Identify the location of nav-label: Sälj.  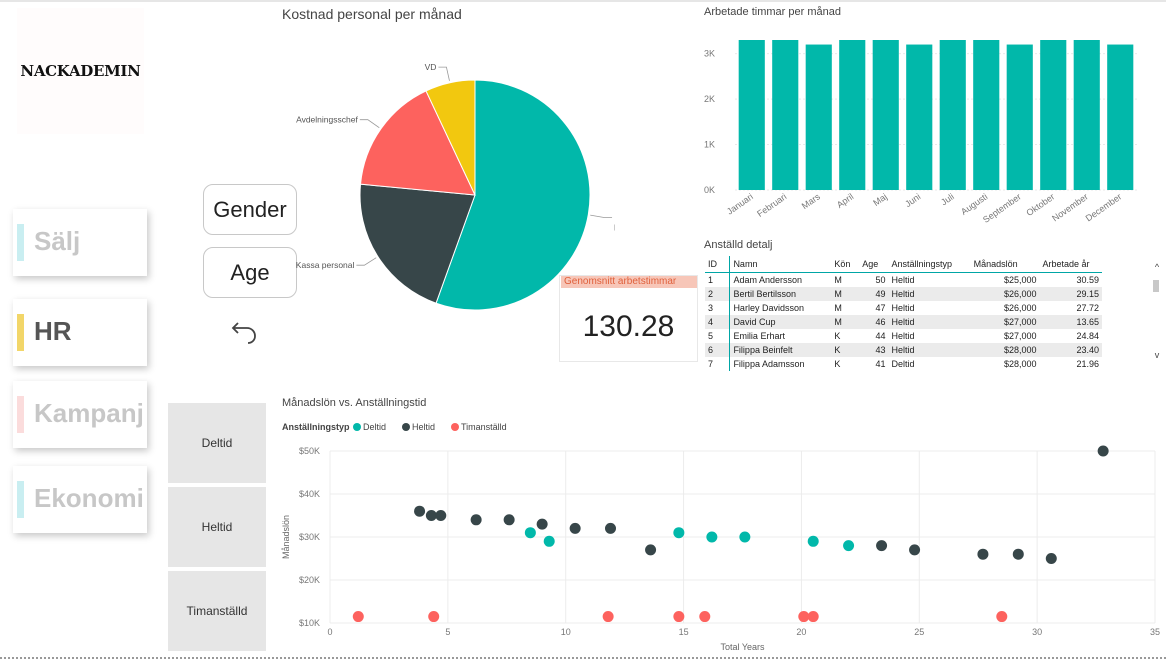
(57, 241).